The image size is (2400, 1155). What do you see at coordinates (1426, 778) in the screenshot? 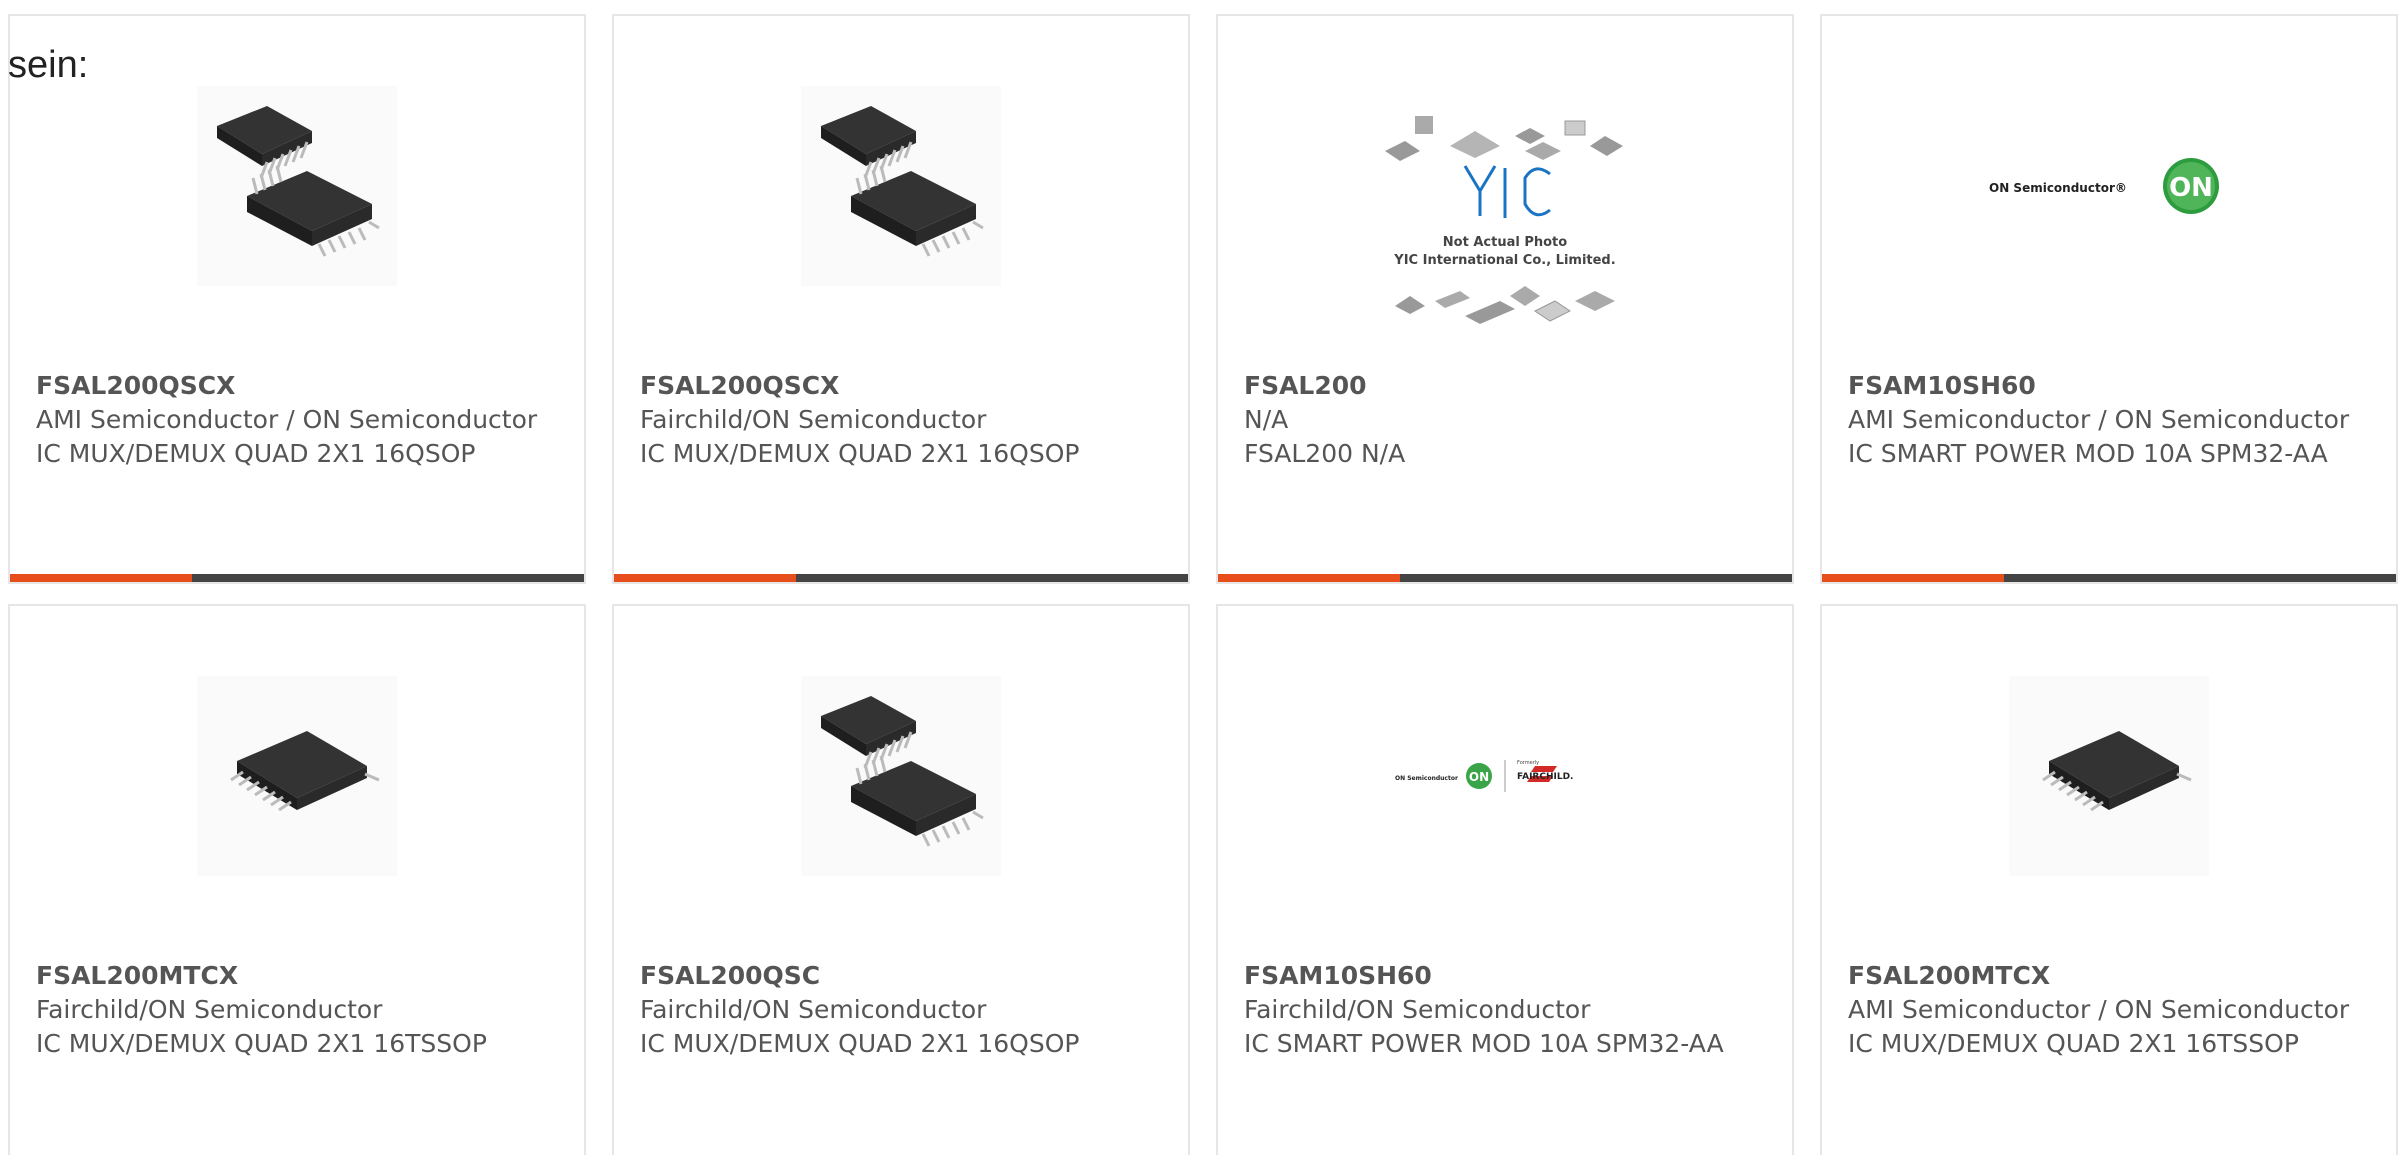
I see `on-semiconductor-wordmark: ON Semiconductor` at bounding box center [1426, 778].